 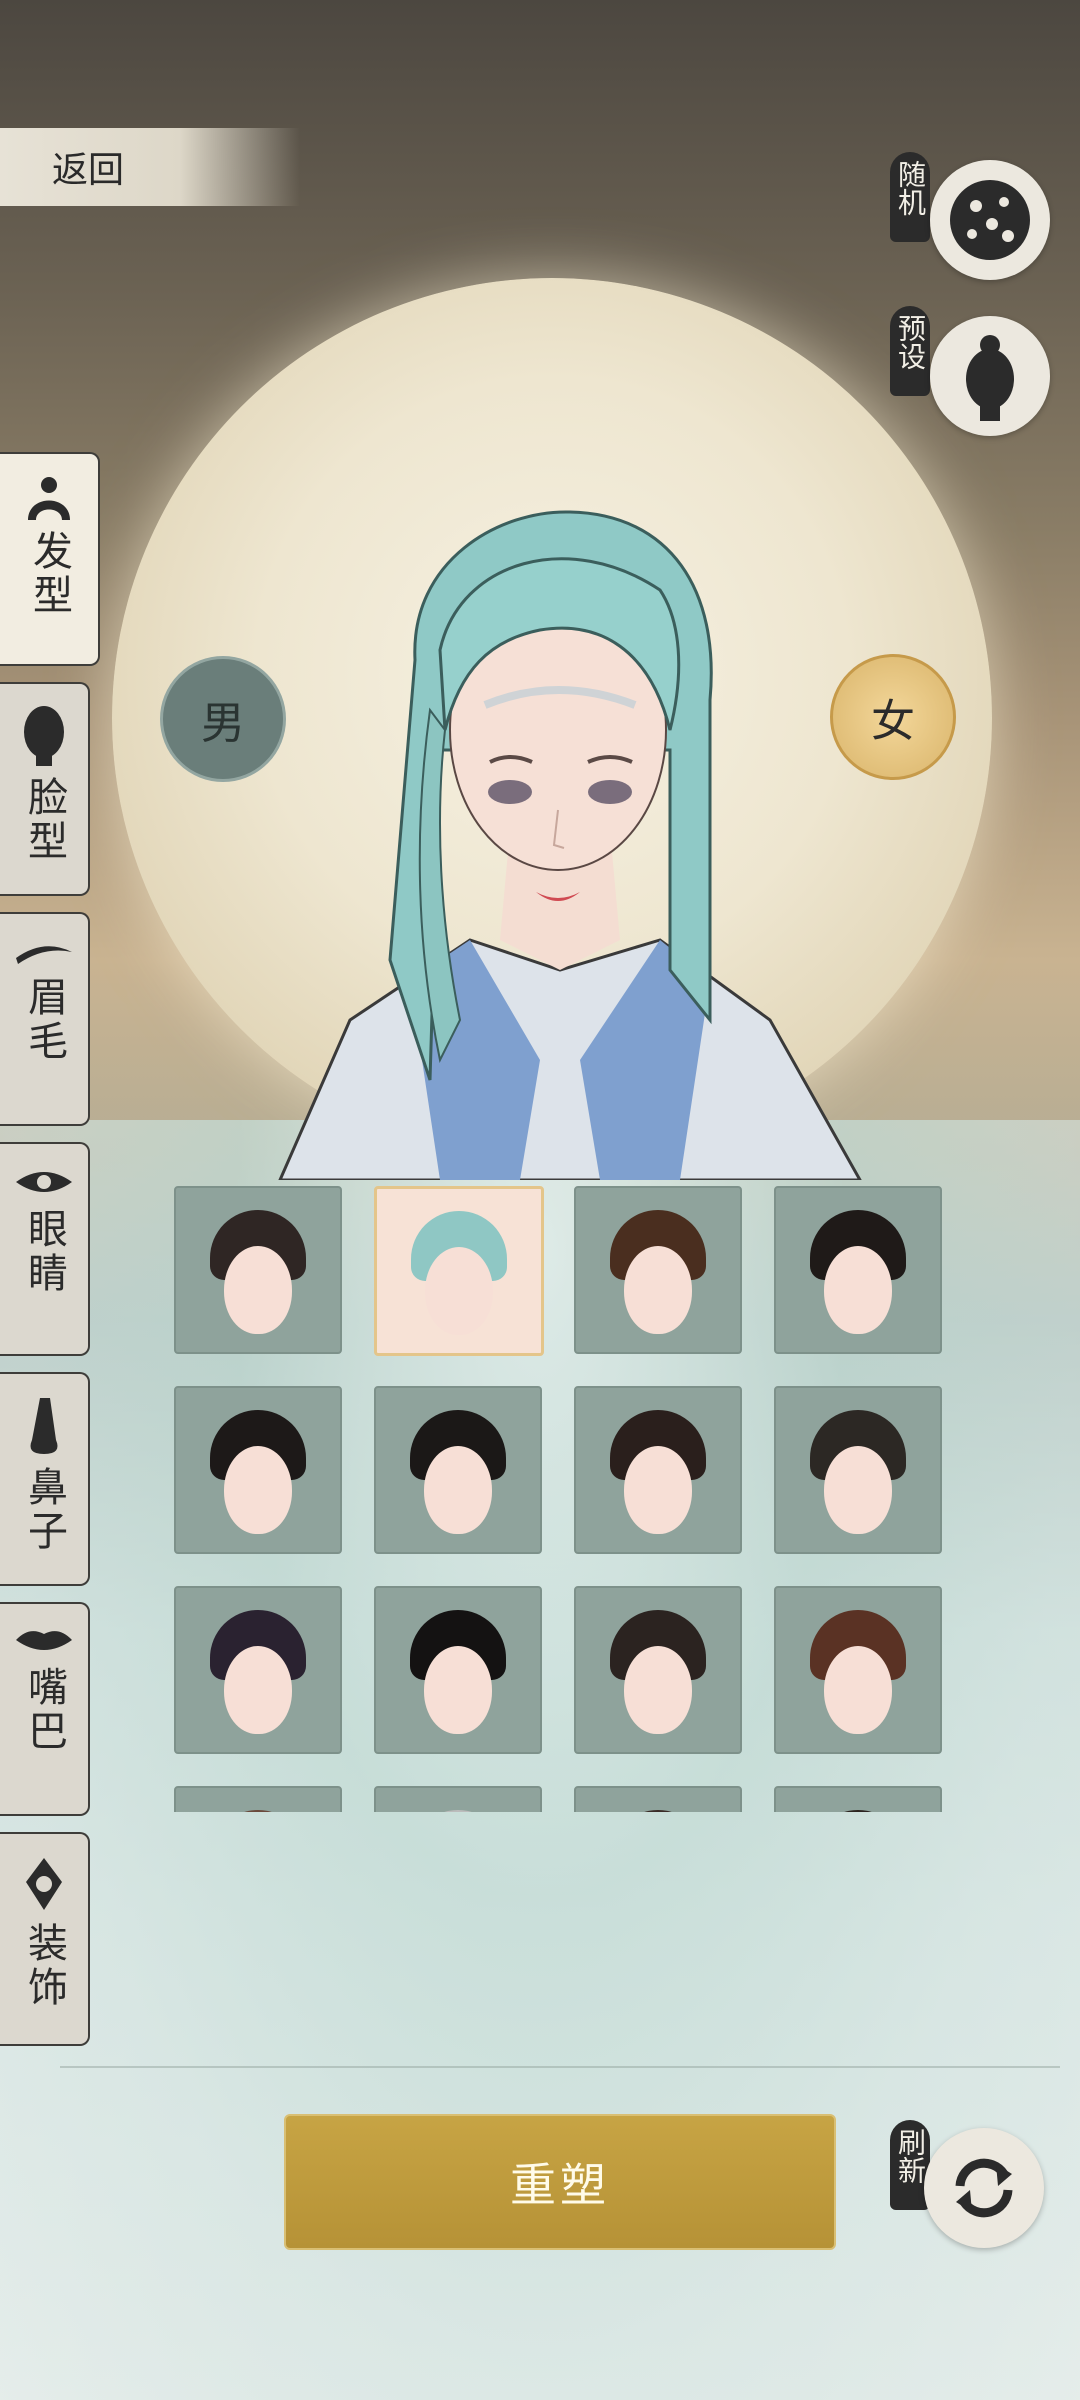 I want to click on eyebrow-icon, so click(x=44, y=955).